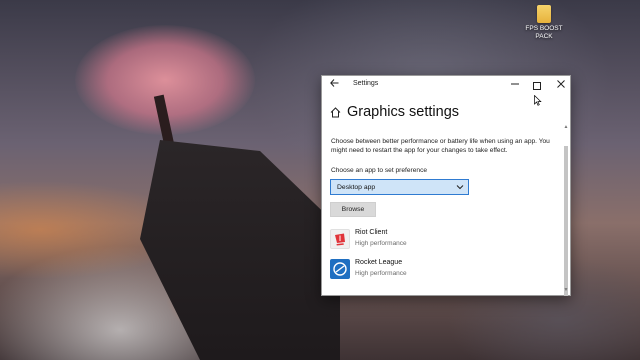 Image resolution: width=640 pixels, height=360 pixels. I want to click on app-type-dropdown: Desktop app, so click(399, 187).